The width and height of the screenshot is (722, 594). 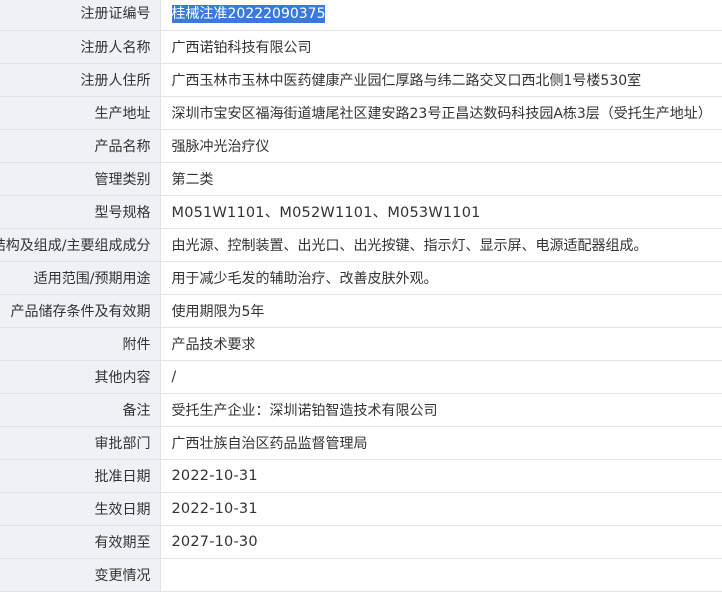 I want to click on field-value: 广西诺铂科技有限公司, so click(x=242, y=48).